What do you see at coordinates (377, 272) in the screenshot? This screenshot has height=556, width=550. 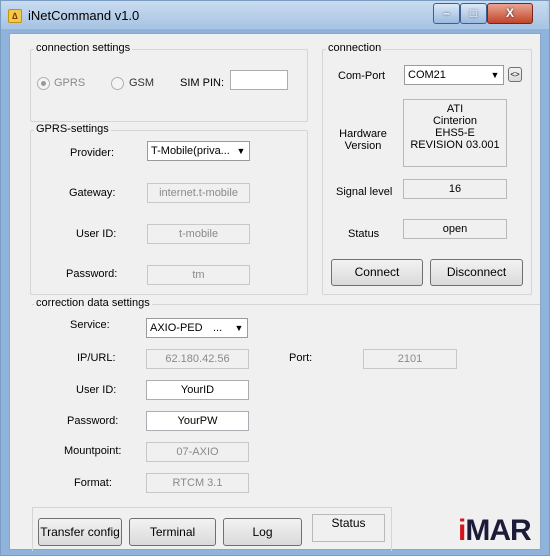 I see `connect-button: Connect` at bounding box center [377, 272].